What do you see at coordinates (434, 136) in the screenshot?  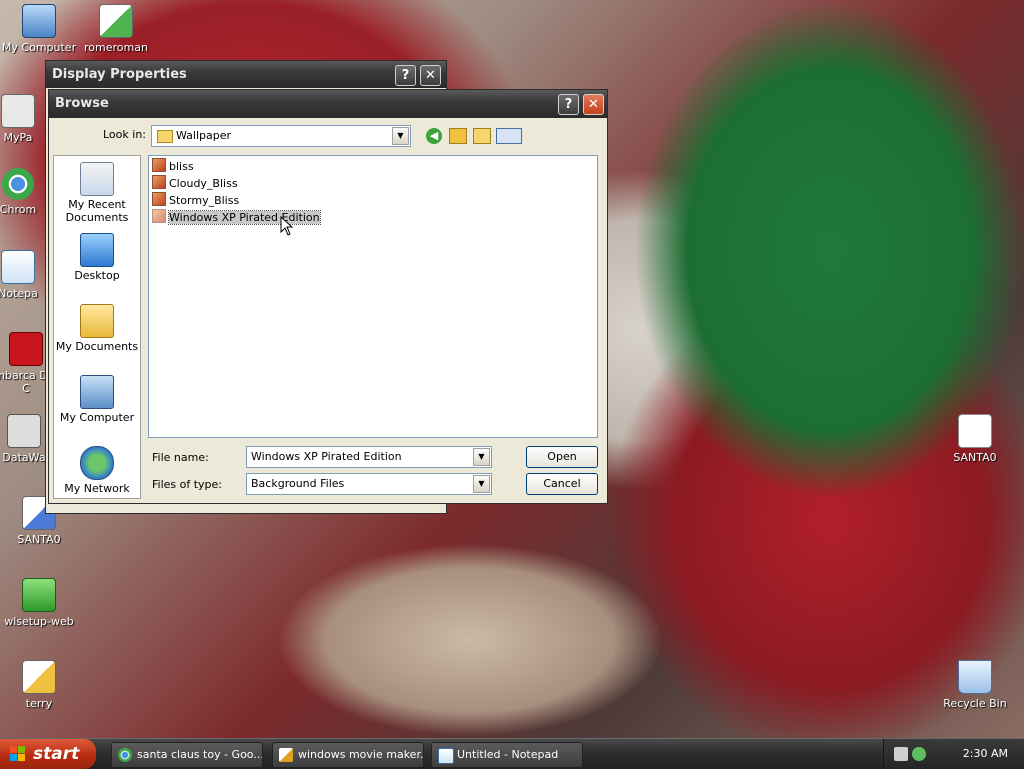 I see `back-icon: ◀` at bounding box center [434, 136].